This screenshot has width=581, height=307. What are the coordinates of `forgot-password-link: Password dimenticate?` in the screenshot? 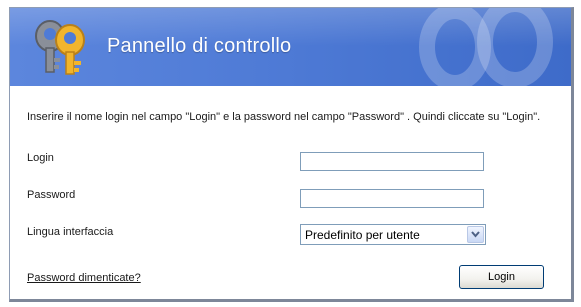 It's located at (84, 278).